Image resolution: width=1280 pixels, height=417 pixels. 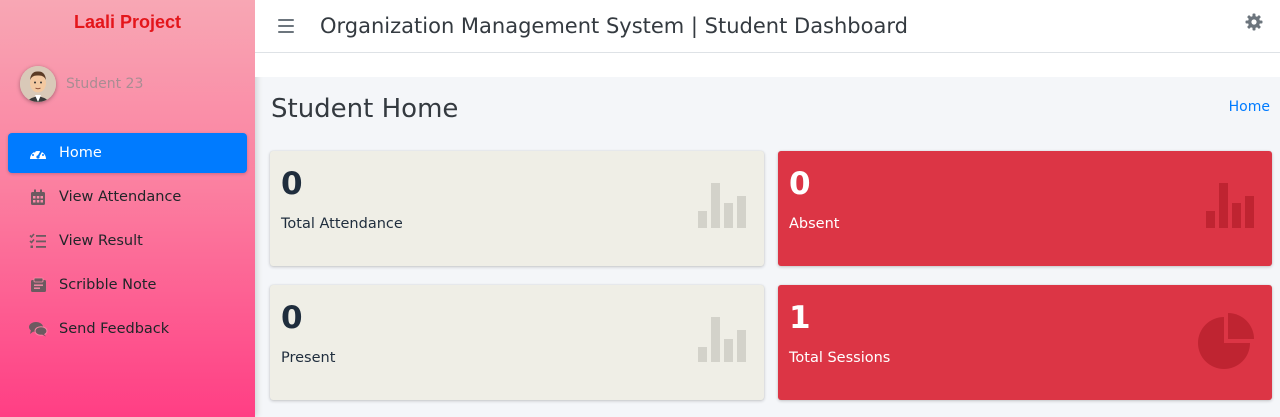 What do you see at coordinates (38, 83) in the screenshot?
I see `avatar` at bounding box center [38, 83].